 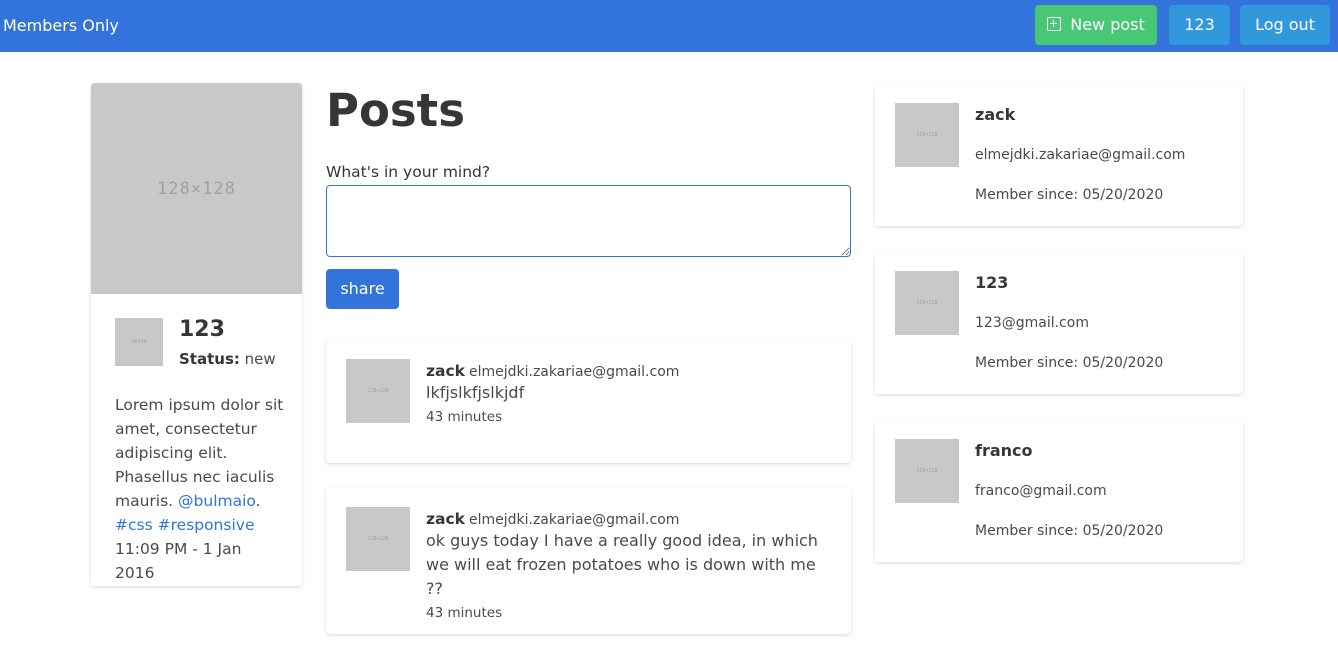 What do you see at coordinates (1004, 450) in the screenshot?
I see `member-name: franco` at bounding box center [1004, 450].